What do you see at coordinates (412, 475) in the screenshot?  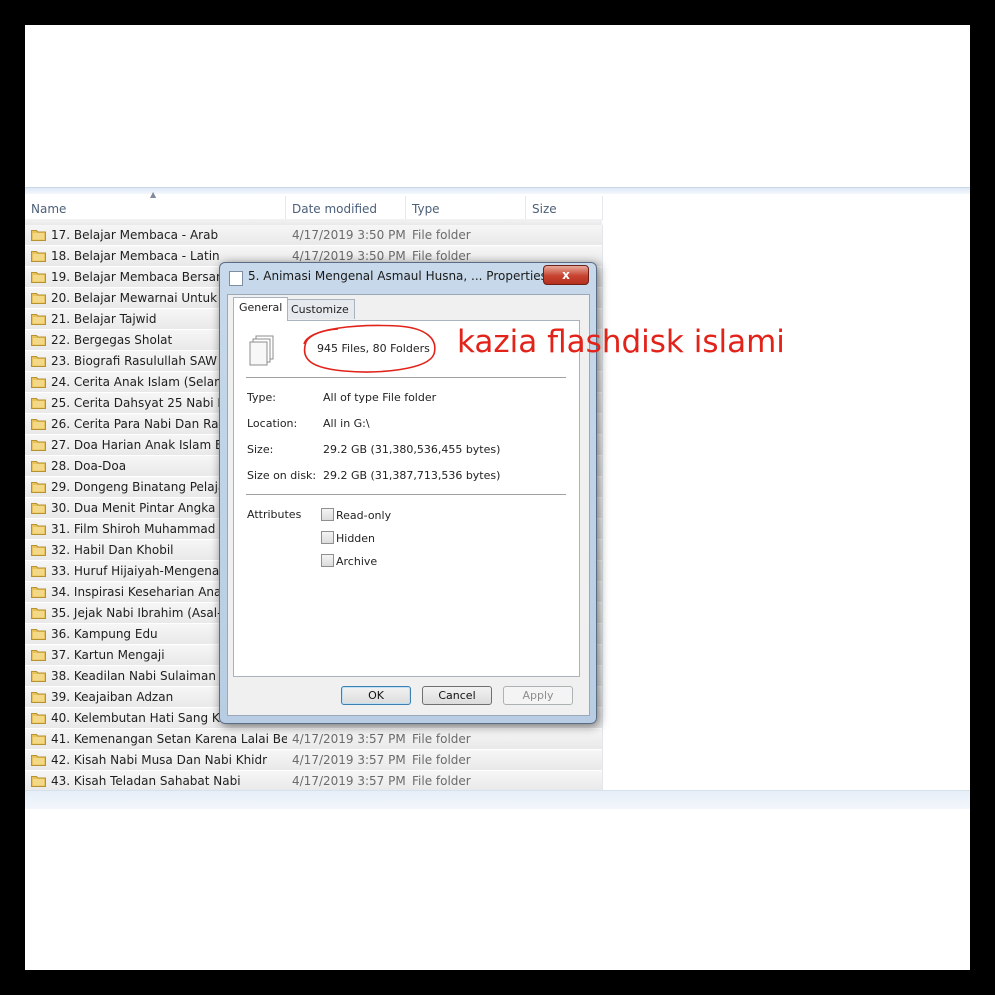 I see `size-on-disk-value: 29.2 GB (31,387,713,536 bytes)` at bounding box center [412, 475].